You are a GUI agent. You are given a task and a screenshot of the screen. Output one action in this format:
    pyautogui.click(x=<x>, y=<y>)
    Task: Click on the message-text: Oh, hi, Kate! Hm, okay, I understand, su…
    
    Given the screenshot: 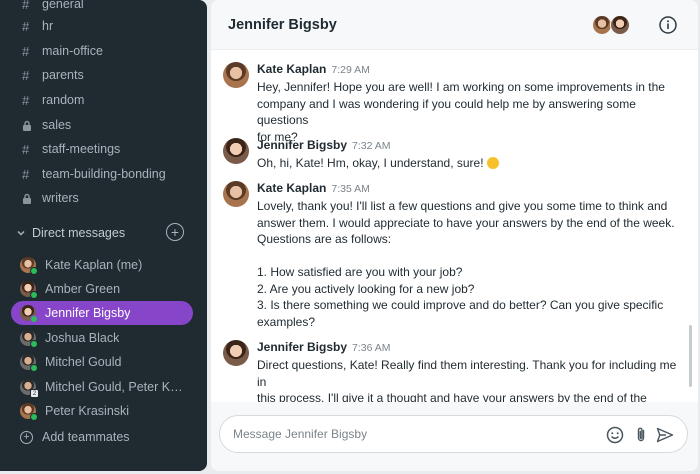 What is the action you would take?
    pyautogui.click(x=370, y=163)
    